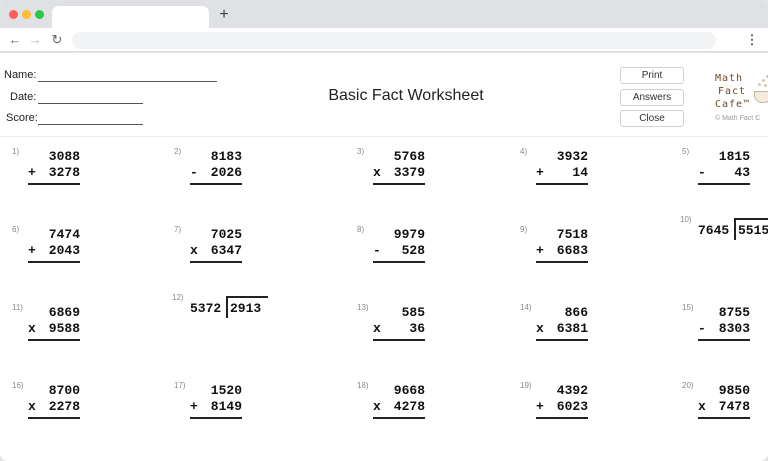 Image resolution: width=768 pixels, height=461 pixels. I want to click on problem-3: 3) 5768 x 3379, so click(430, 184).